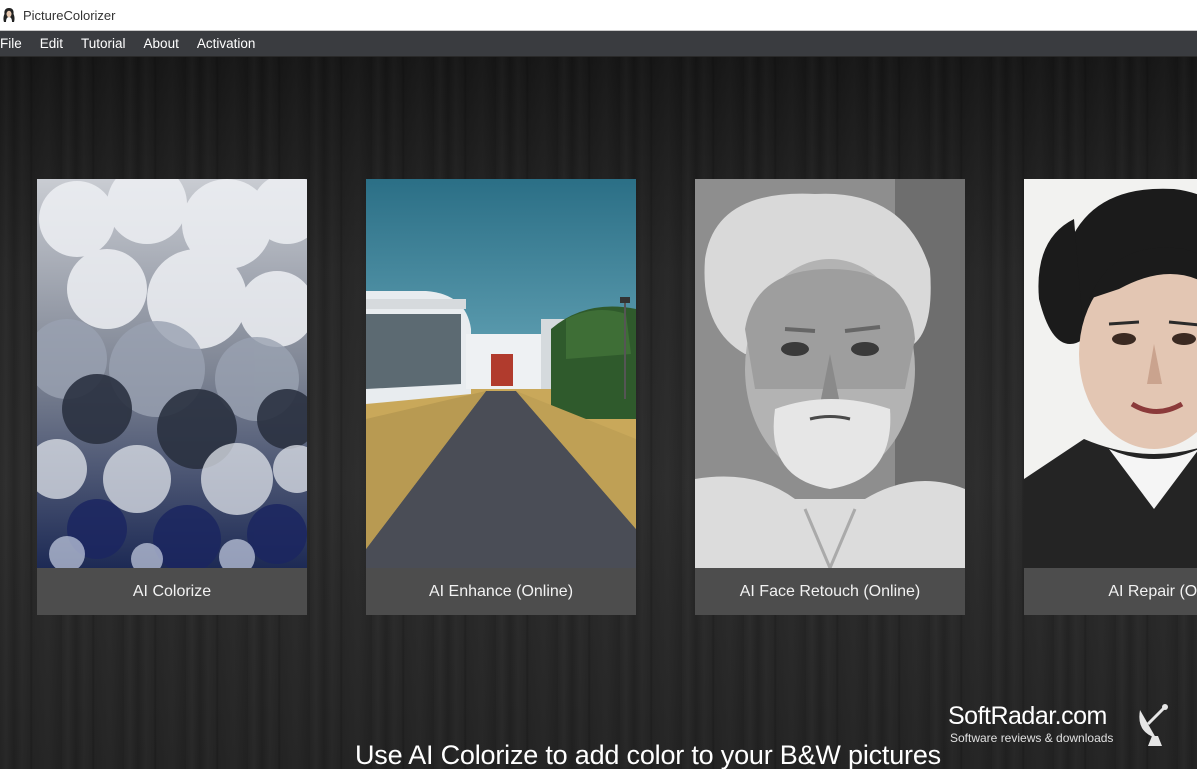  I want to click on watermark-title: SoftRadar.com, so click(1027, 716).